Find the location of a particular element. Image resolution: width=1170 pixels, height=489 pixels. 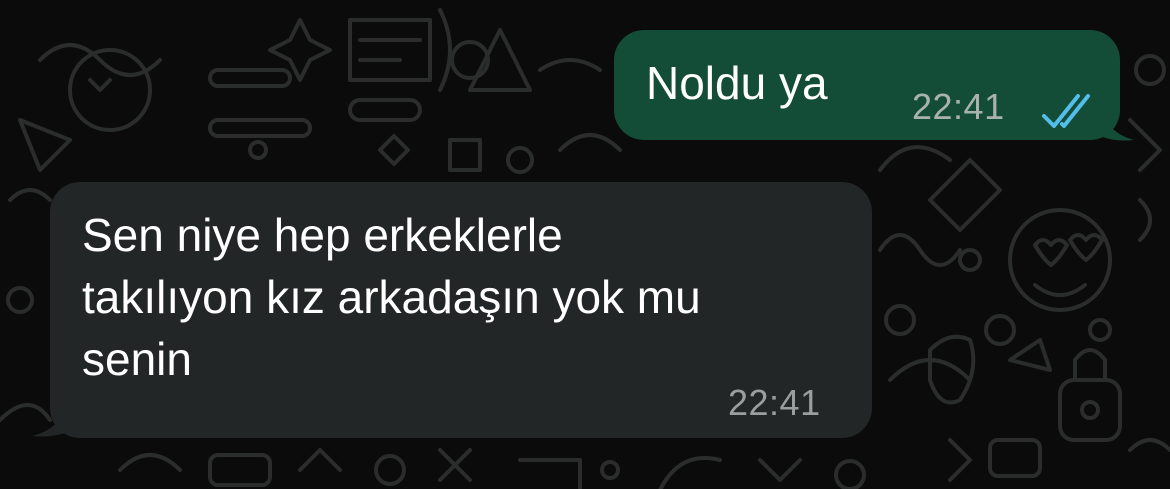

incoming-bubble-tail is located at coordinates (50, 417).